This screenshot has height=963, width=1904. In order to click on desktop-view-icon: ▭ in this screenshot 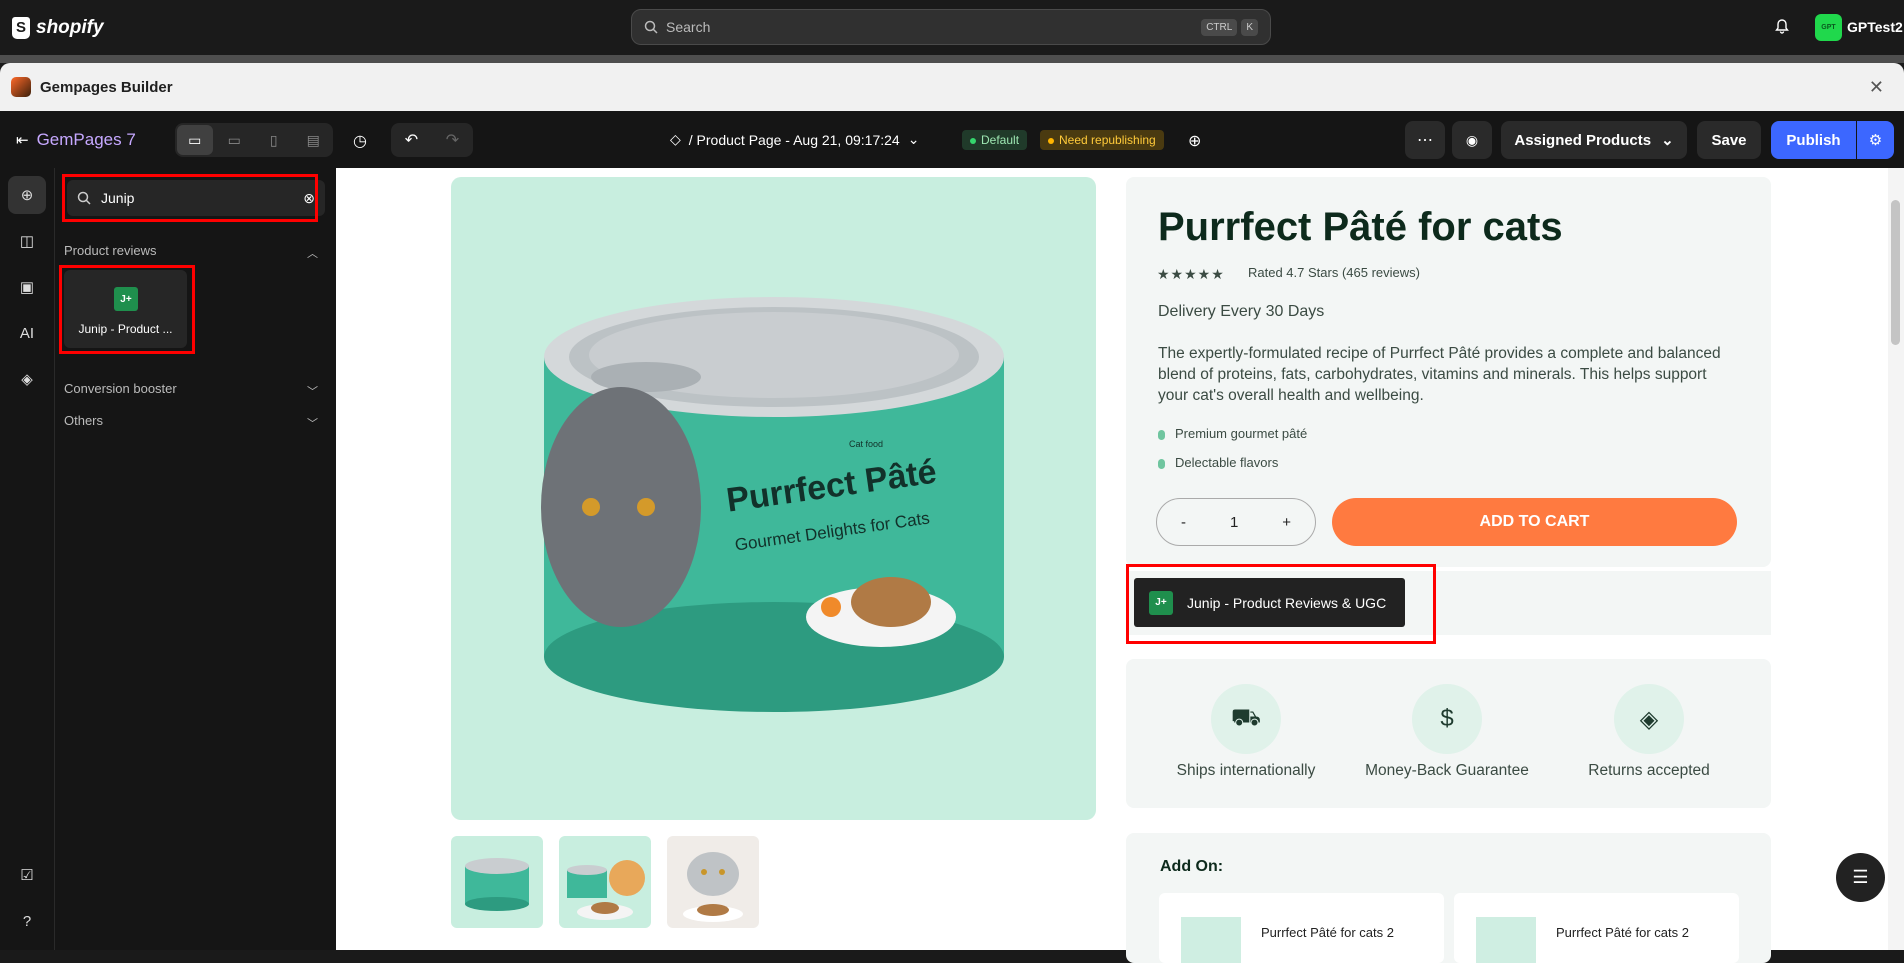, I will do `click(195, 140)`.